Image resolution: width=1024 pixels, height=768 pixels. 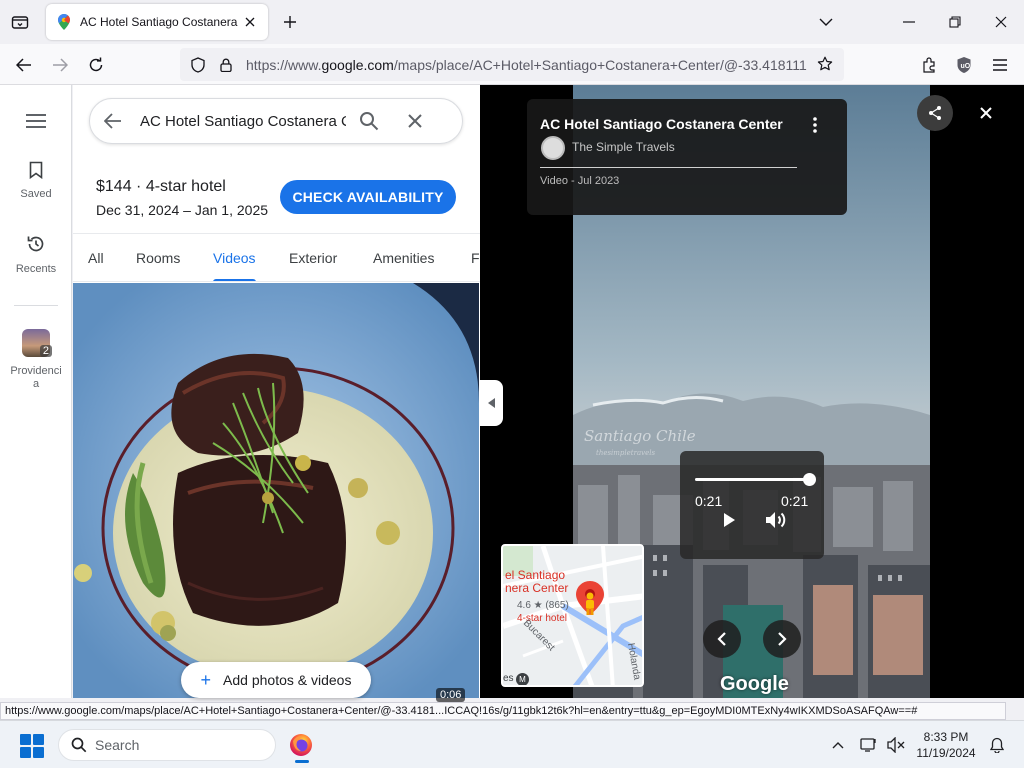 What do you see at coordinates (206, 679) in the screenshot?
I see `plus-icon: +` at bounding box center [206, 679].